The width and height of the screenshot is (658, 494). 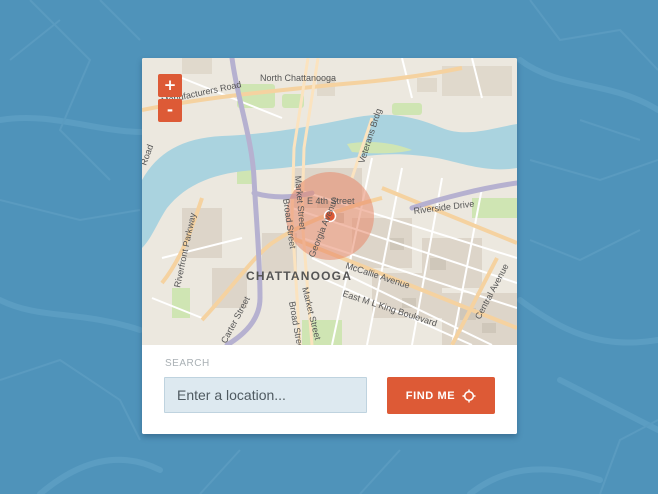 I want to click on search-label: SEARCH, so click(x=187, y=363).